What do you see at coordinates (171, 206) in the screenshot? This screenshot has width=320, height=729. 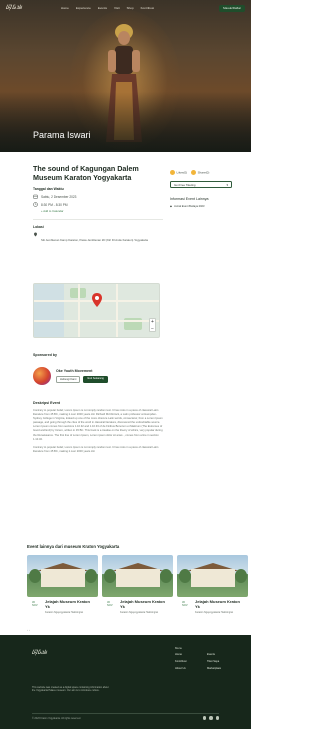 I see `tag-icon: ◆` at bounding box center [171, 206].